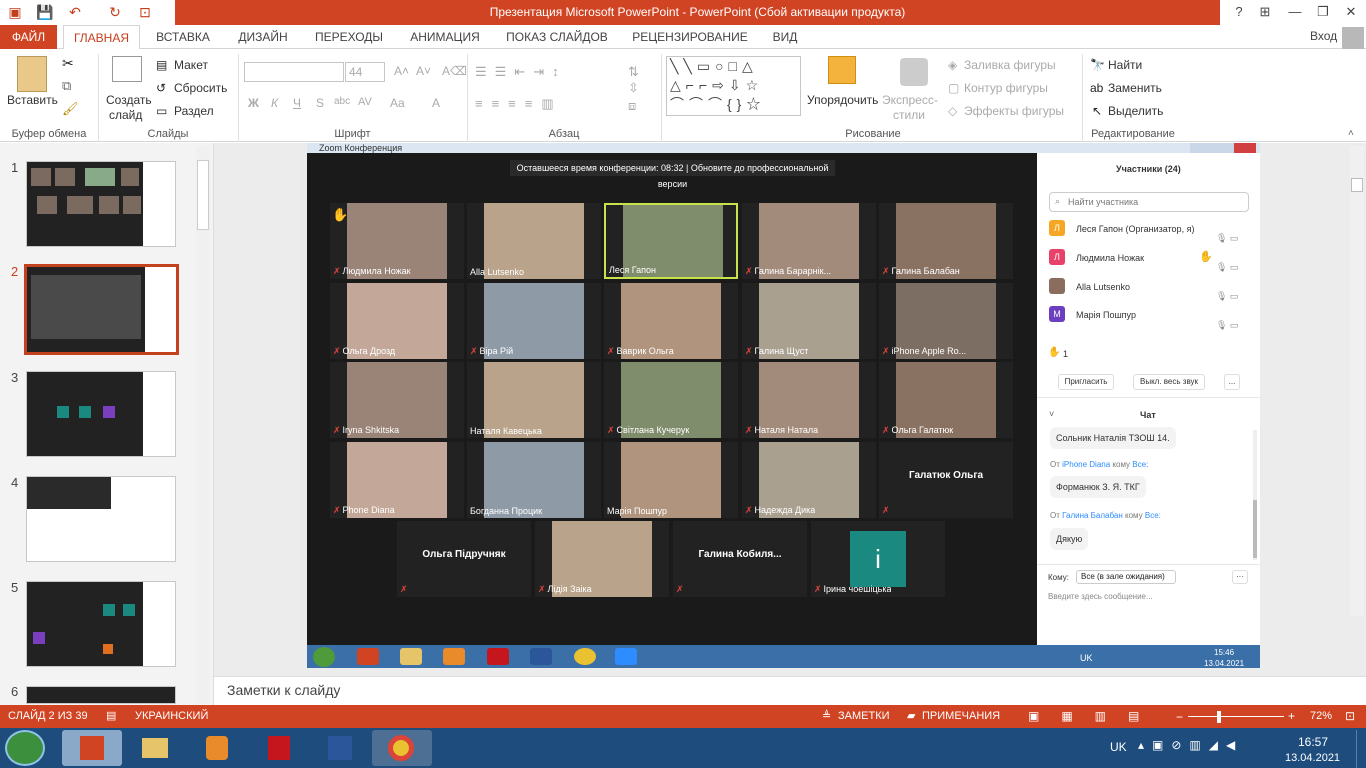 Image resolution: width=1366 pixels, height=768 pixels. Describe the element at coordinates (671, 400) in the screenshot. I see `video-tile: ✗ Світлана Кучерук` at that location.